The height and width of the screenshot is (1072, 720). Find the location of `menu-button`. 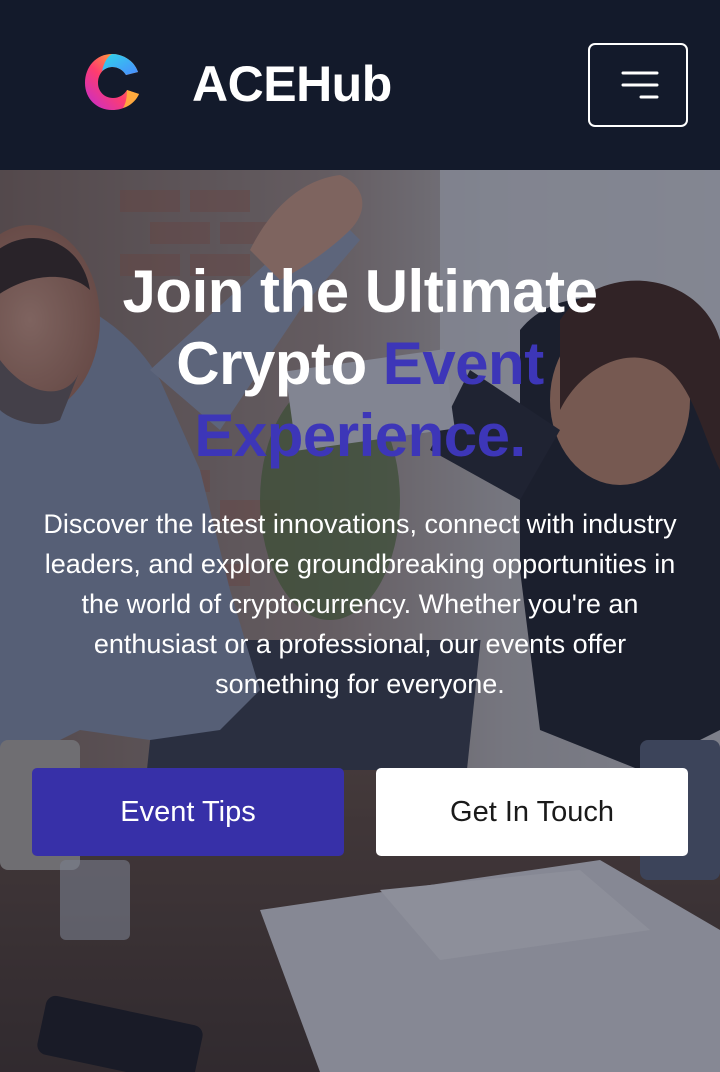

menu-button is located at coordinates (638, 85).